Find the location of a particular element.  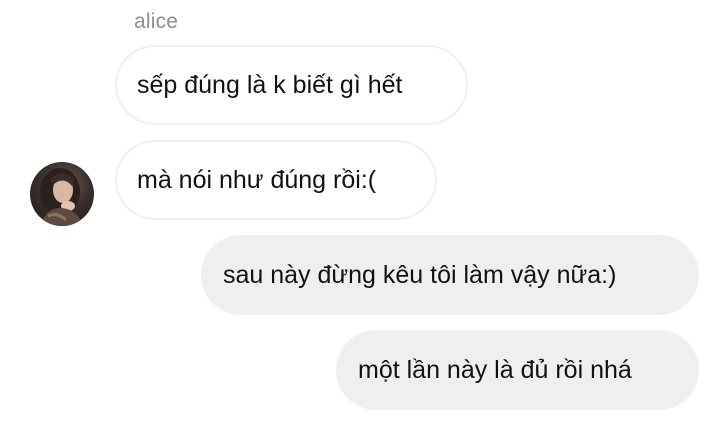

message-text: sau này đừng kêu tôi làm vậy nữa:) is located at coordinates (420, 274).